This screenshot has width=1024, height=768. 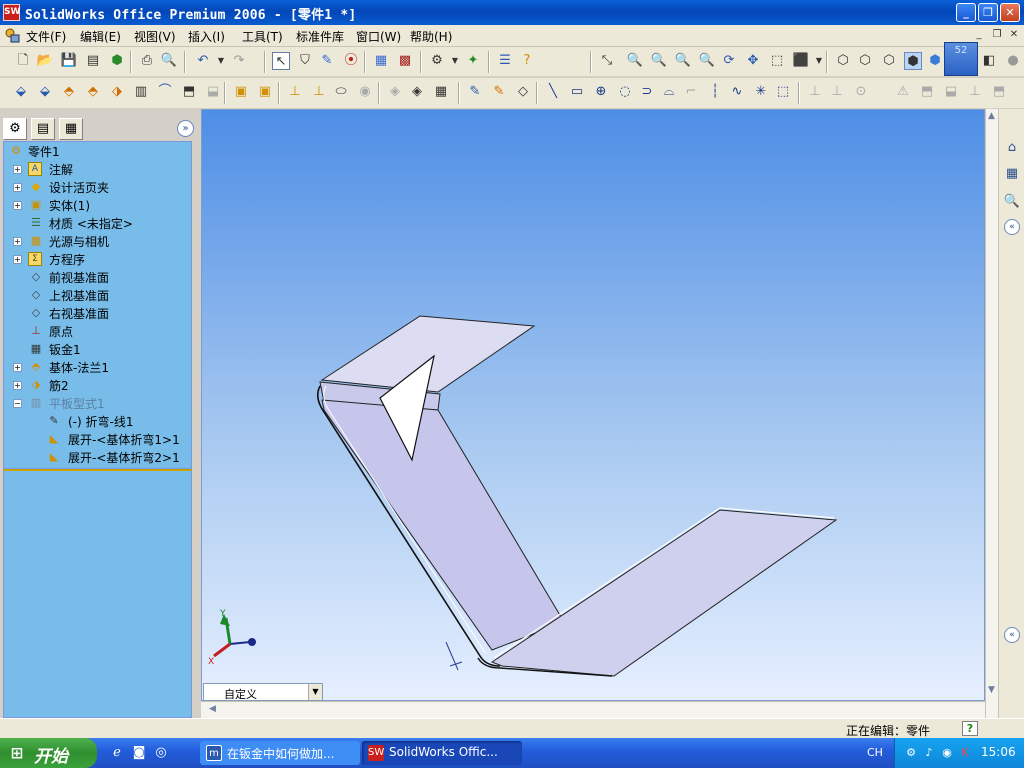 What do you see at coordinates (889, 61) in the screenshot?
I see `hidden-lines-removed-icon: ⬡` at bounding box center [889, 61].